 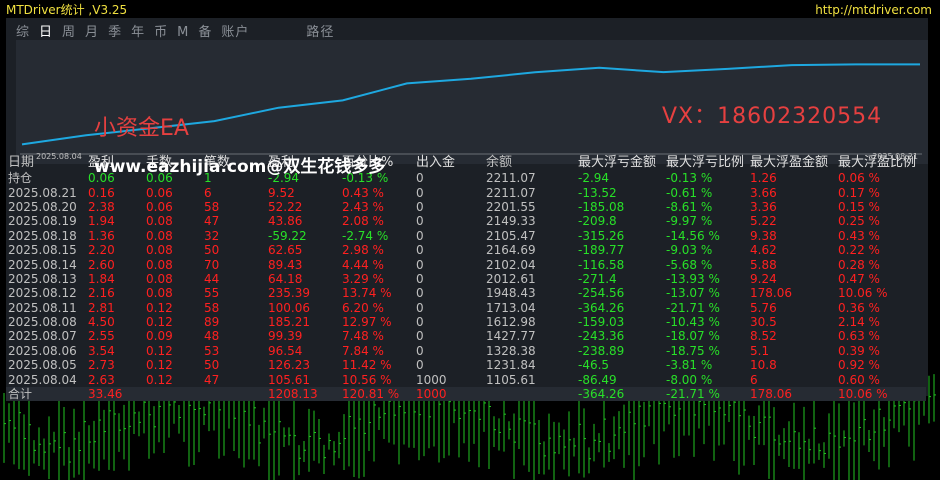 I want to click on cell-8: -238.89, so click(x=601, y=350).